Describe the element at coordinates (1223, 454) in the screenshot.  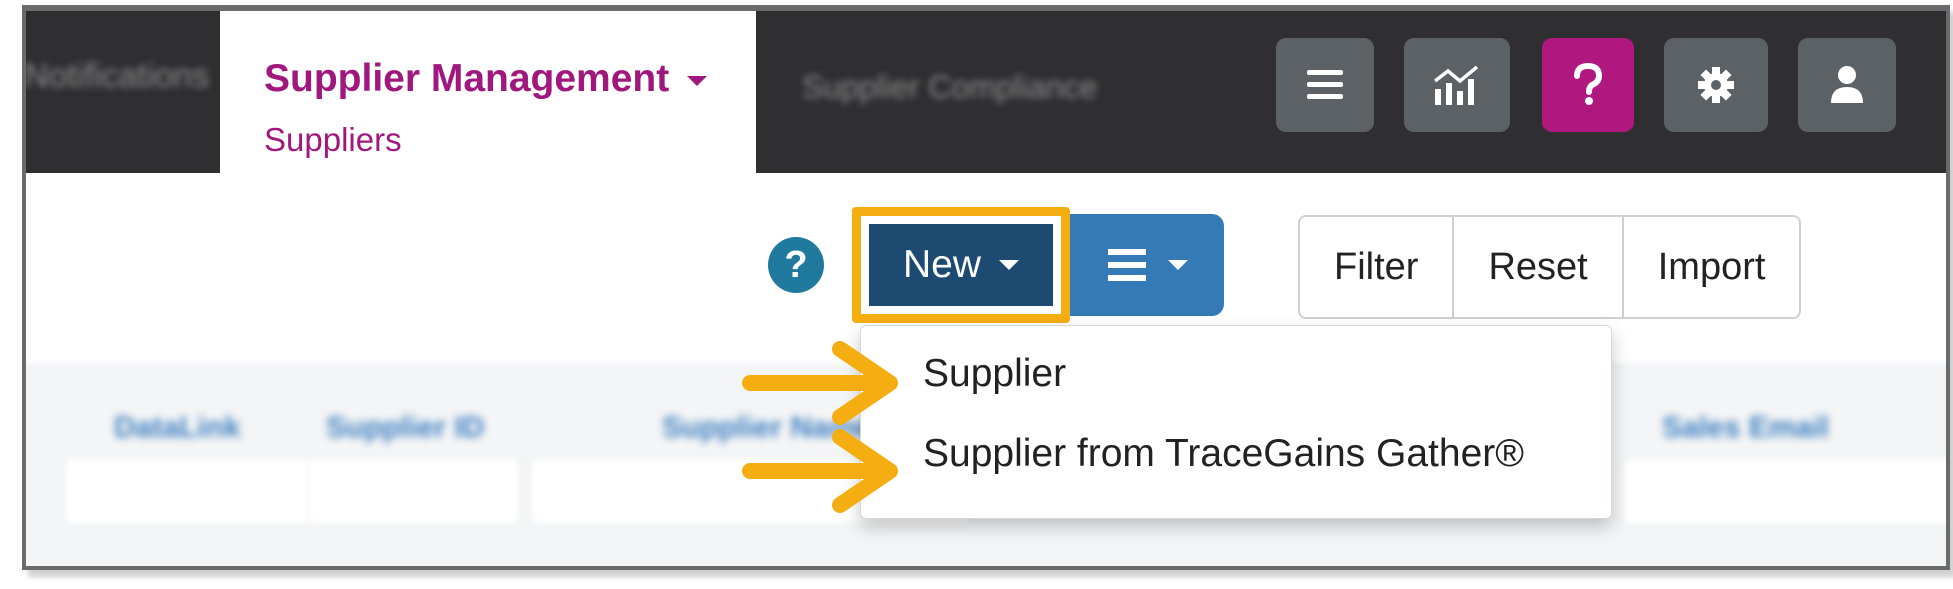
I see `menu-item-supplier-from-tracegains: Supplier from TraceGains Gather®` at that location.